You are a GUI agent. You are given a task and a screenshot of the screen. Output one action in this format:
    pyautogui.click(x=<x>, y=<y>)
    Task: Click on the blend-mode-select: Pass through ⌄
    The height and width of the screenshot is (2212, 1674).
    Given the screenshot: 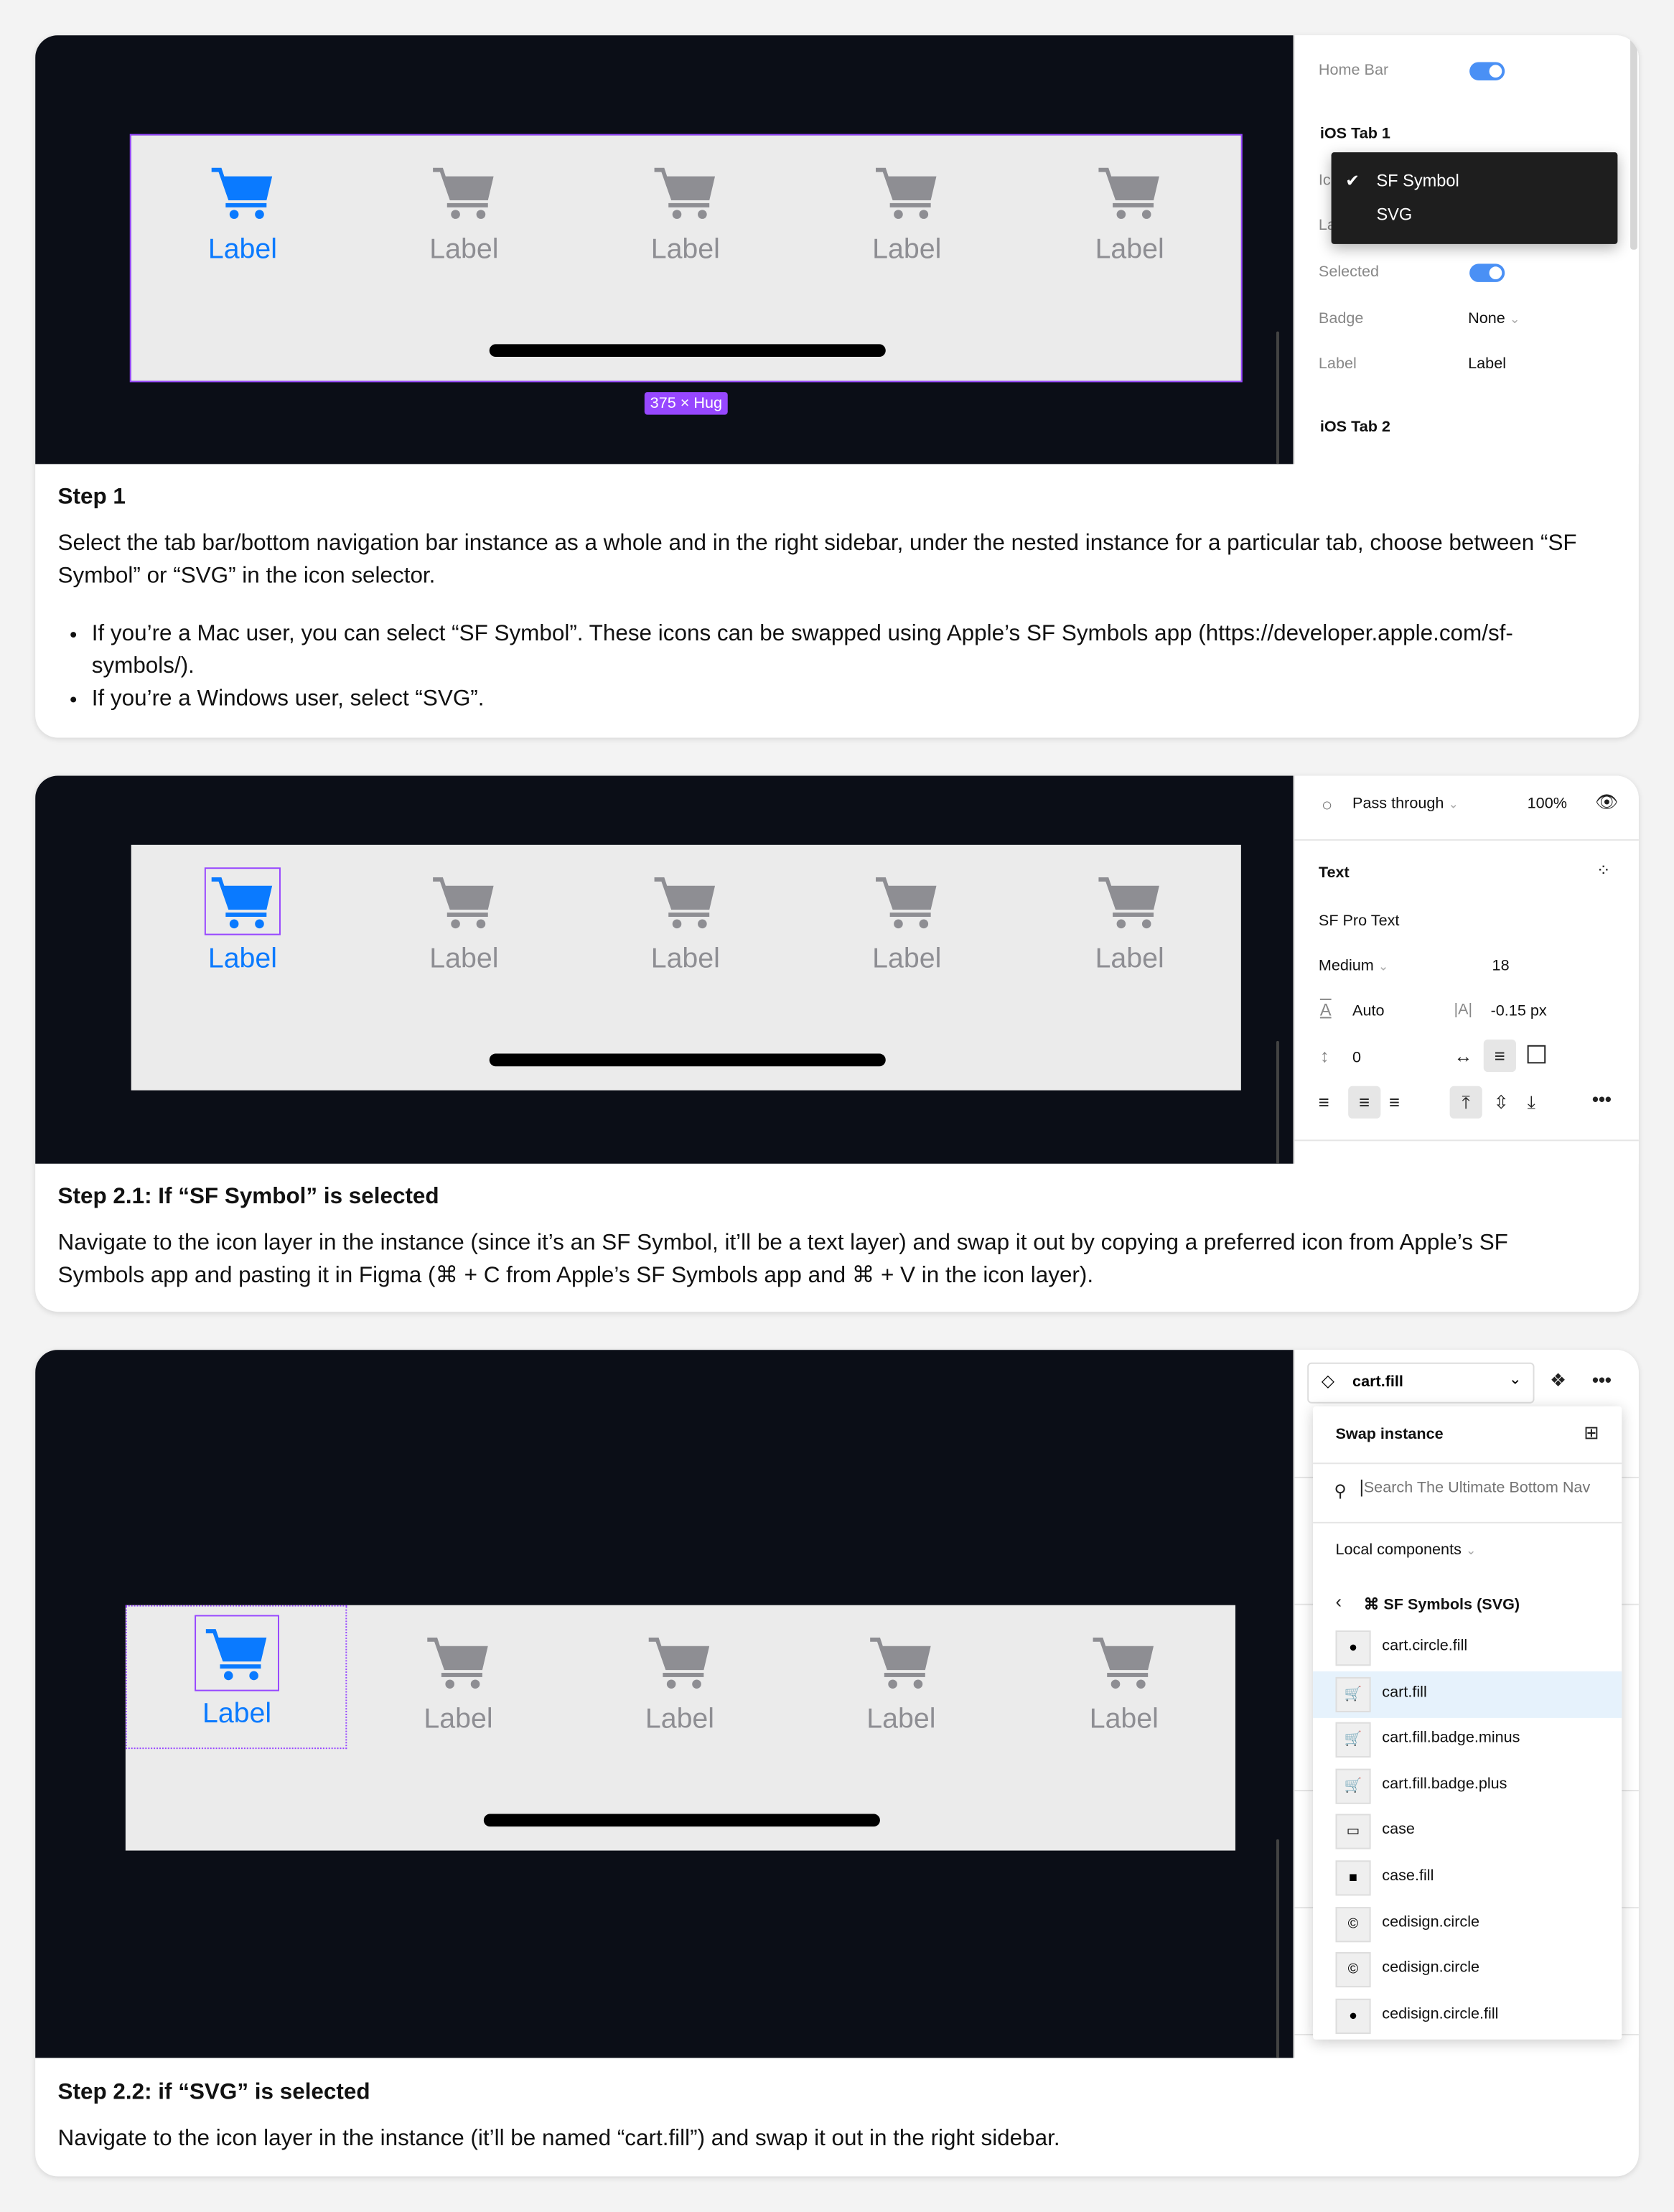 What is the action you would take?
    pyautogui.click(x=1405, y=804)
    